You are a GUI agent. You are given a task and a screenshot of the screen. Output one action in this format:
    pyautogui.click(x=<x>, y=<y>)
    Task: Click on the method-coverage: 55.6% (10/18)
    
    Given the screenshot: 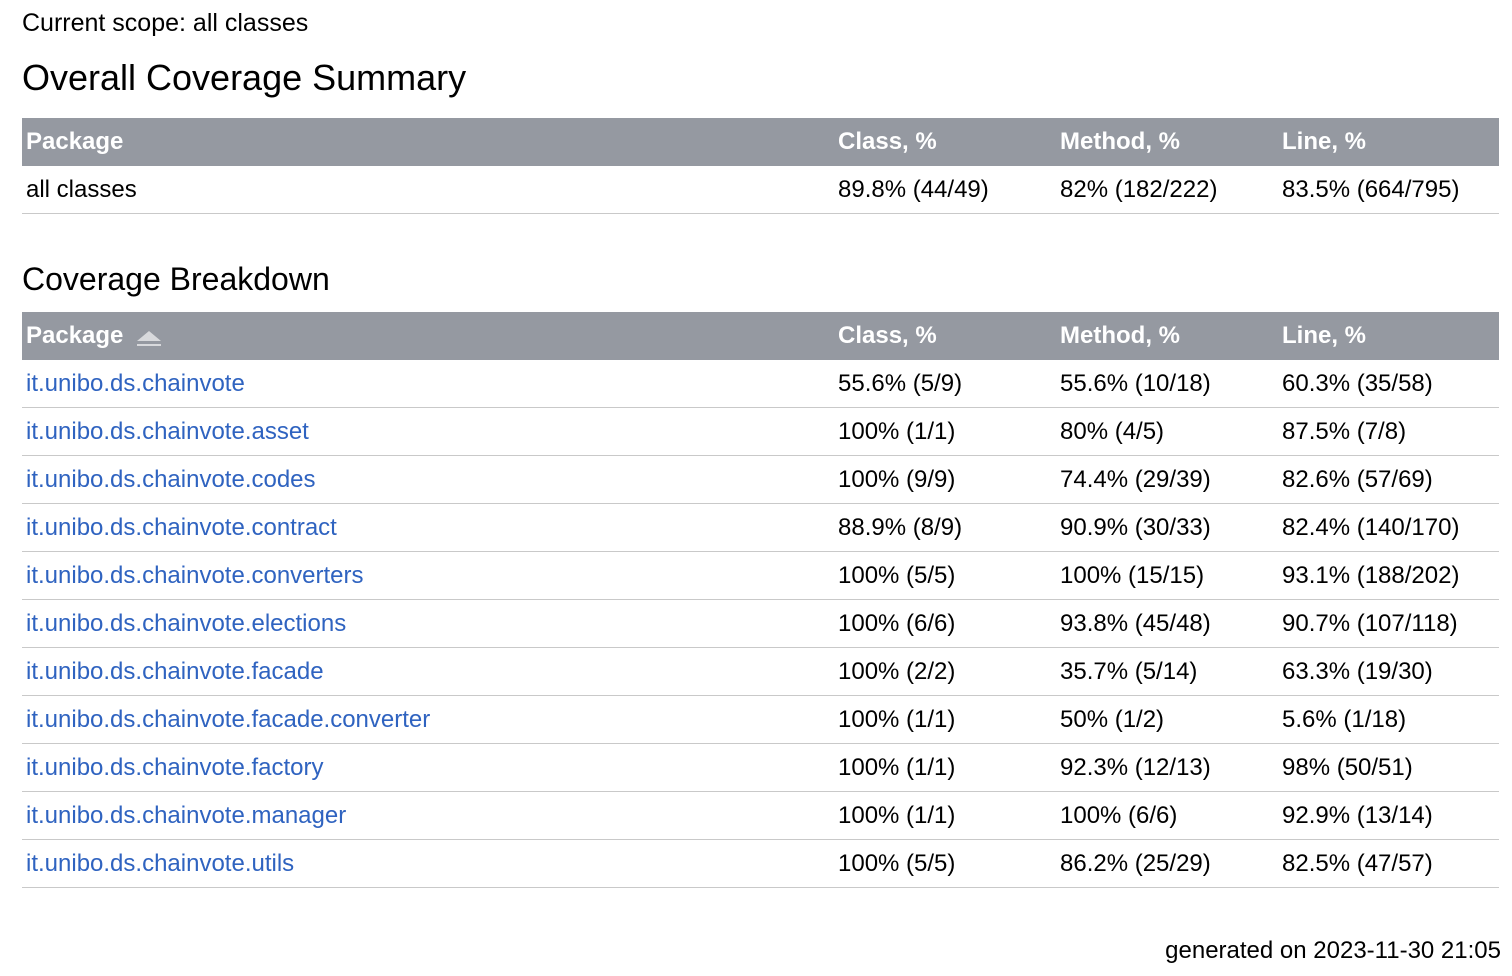 What is the action you would take?
    pyautogui.click(x=1167, y=384)
    